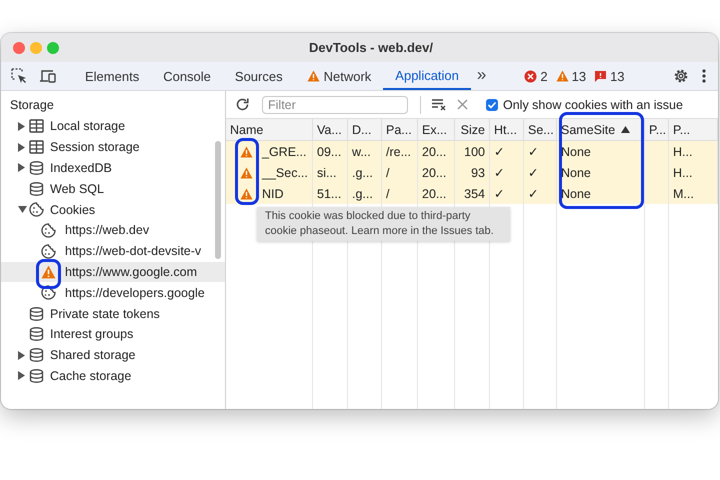  Describe the element at coordinates (704, 76) in the screenshot. I see `more-options-icon` at that location.